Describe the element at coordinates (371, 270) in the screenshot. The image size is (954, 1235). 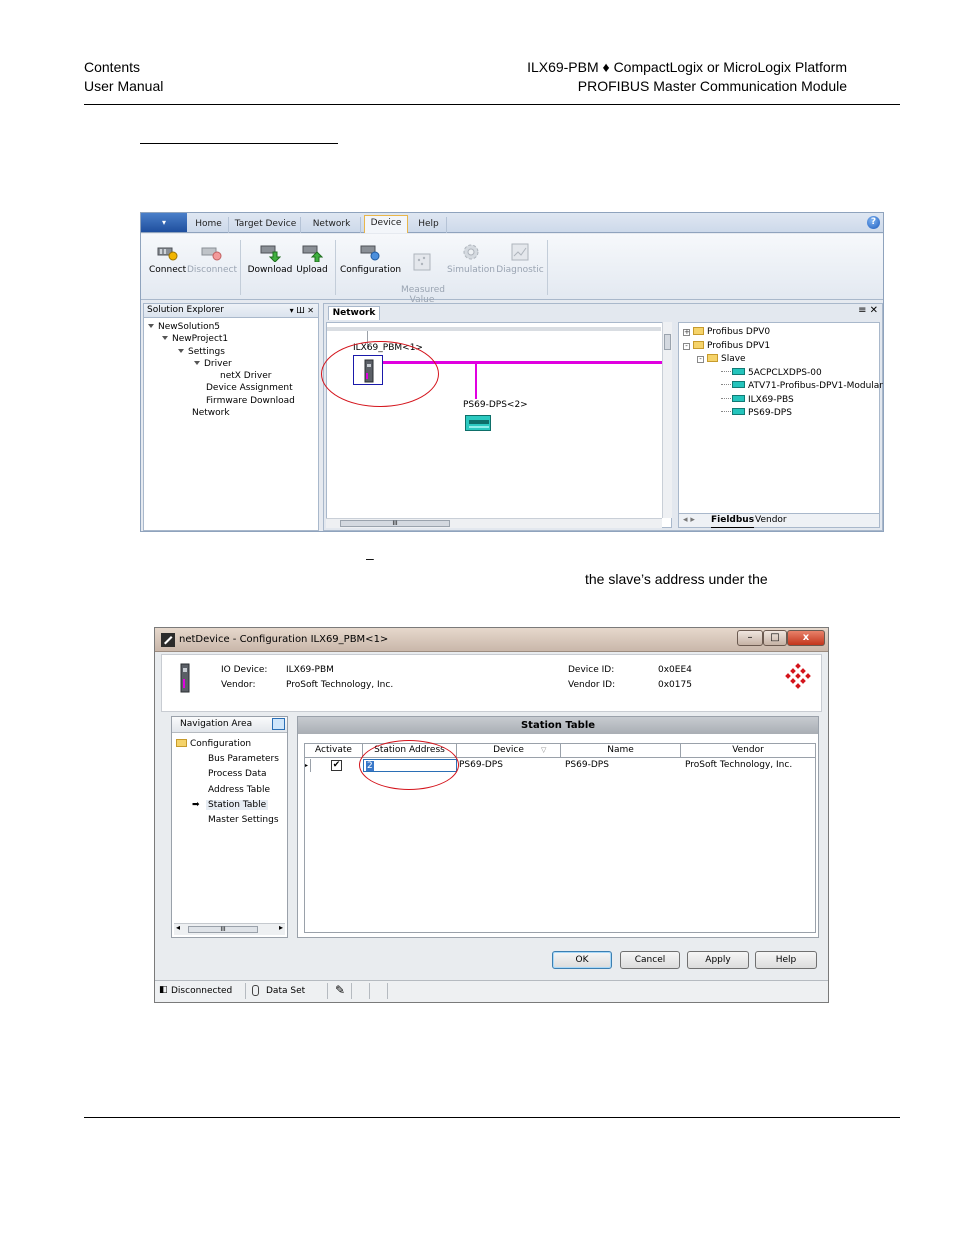
I see `configuration-label: Configuration` at that location.